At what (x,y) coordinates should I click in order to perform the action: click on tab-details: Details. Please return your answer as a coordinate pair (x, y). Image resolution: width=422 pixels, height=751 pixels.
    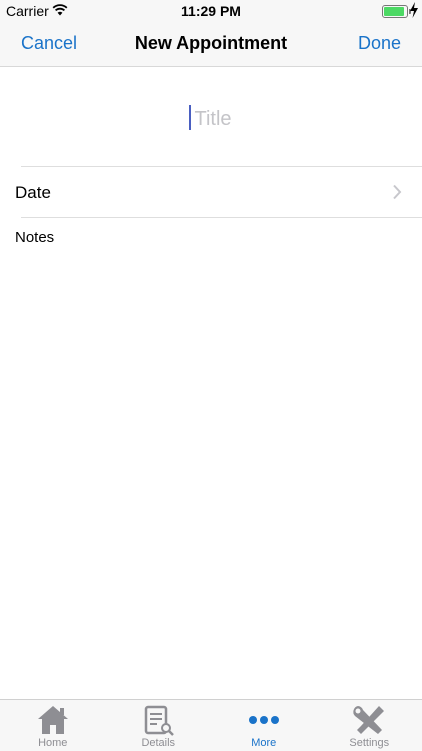
    Looking at the image, I should click on (159, 725).